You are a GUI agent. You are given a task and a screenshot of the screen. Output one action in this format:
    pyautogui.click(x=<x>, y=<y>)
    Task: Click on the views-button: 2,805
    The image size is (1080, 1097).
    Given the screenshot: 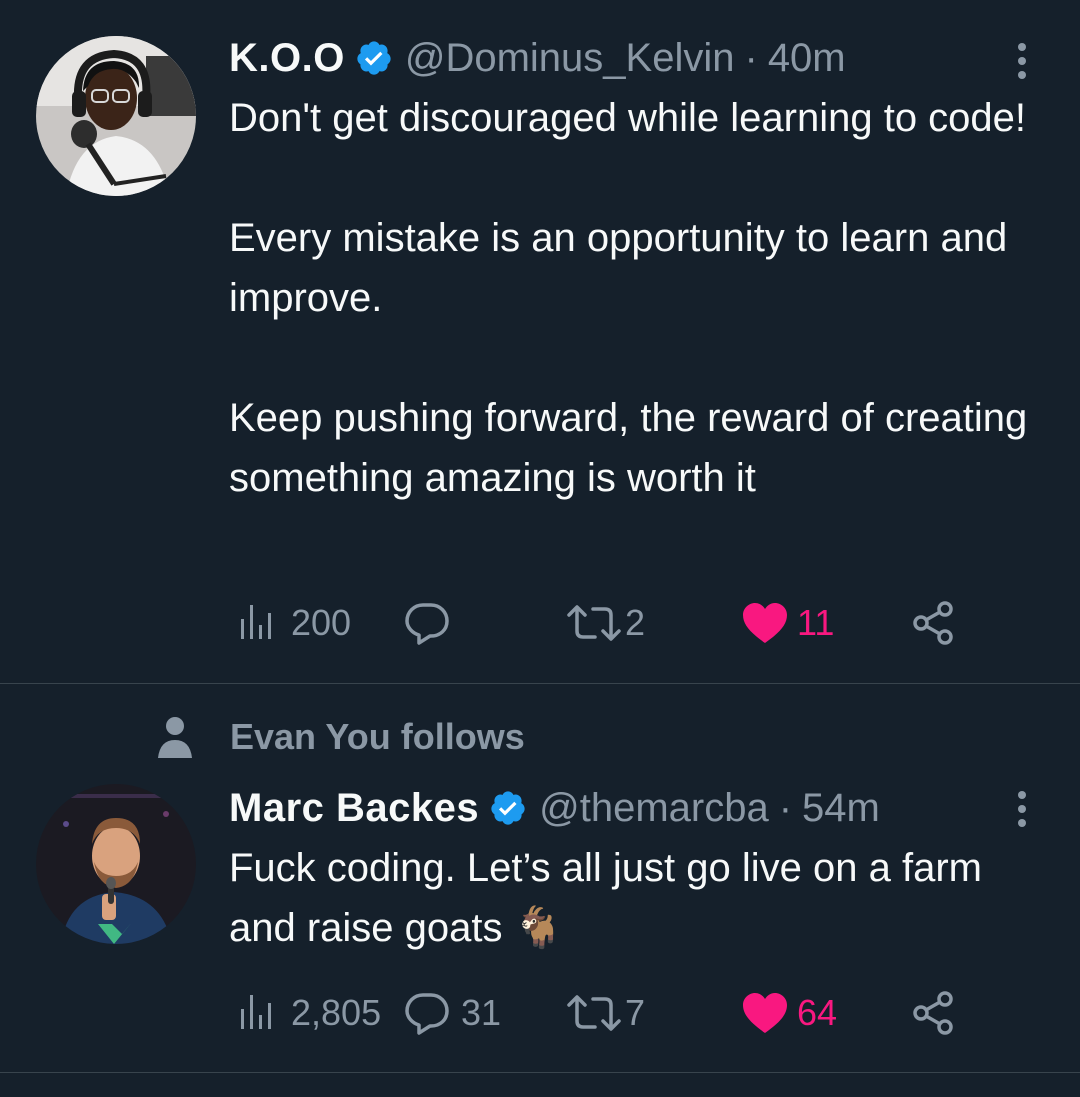 What is the action you would take?
    pyautogui.click(x=309, y=1013)
    